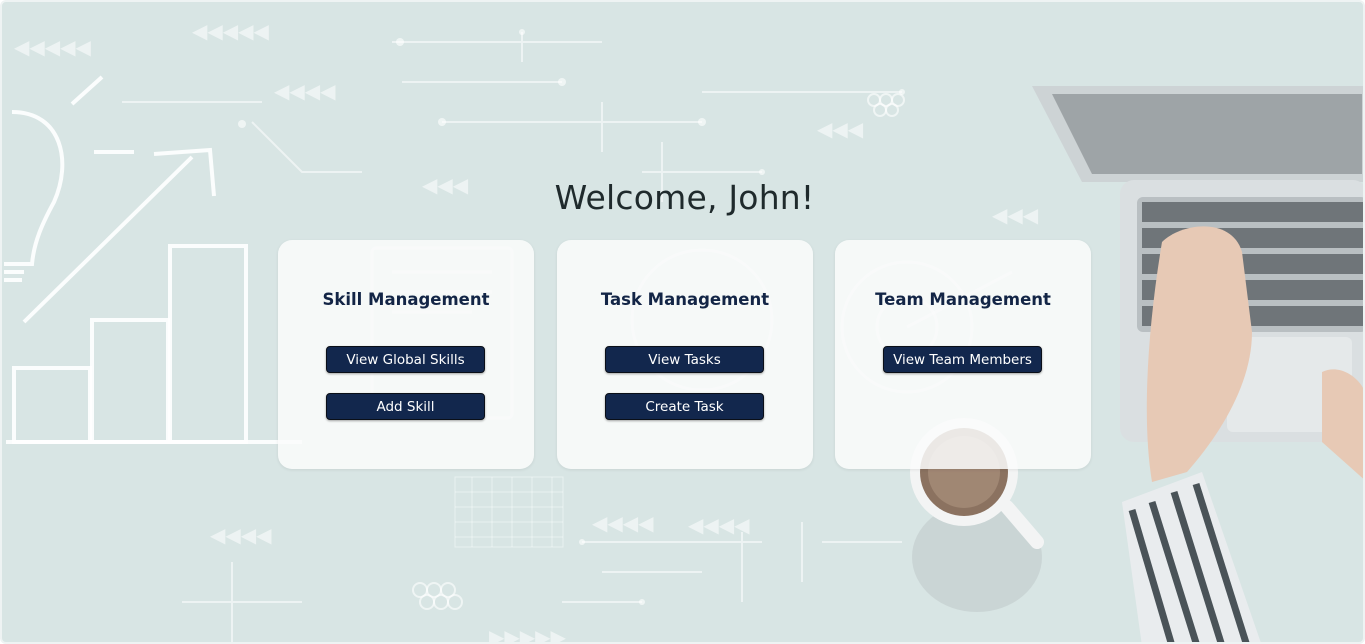 The width and height of the screenshot is (1365, 644). I want to click on card-title-team-management: Team Management, so click(963, 299).